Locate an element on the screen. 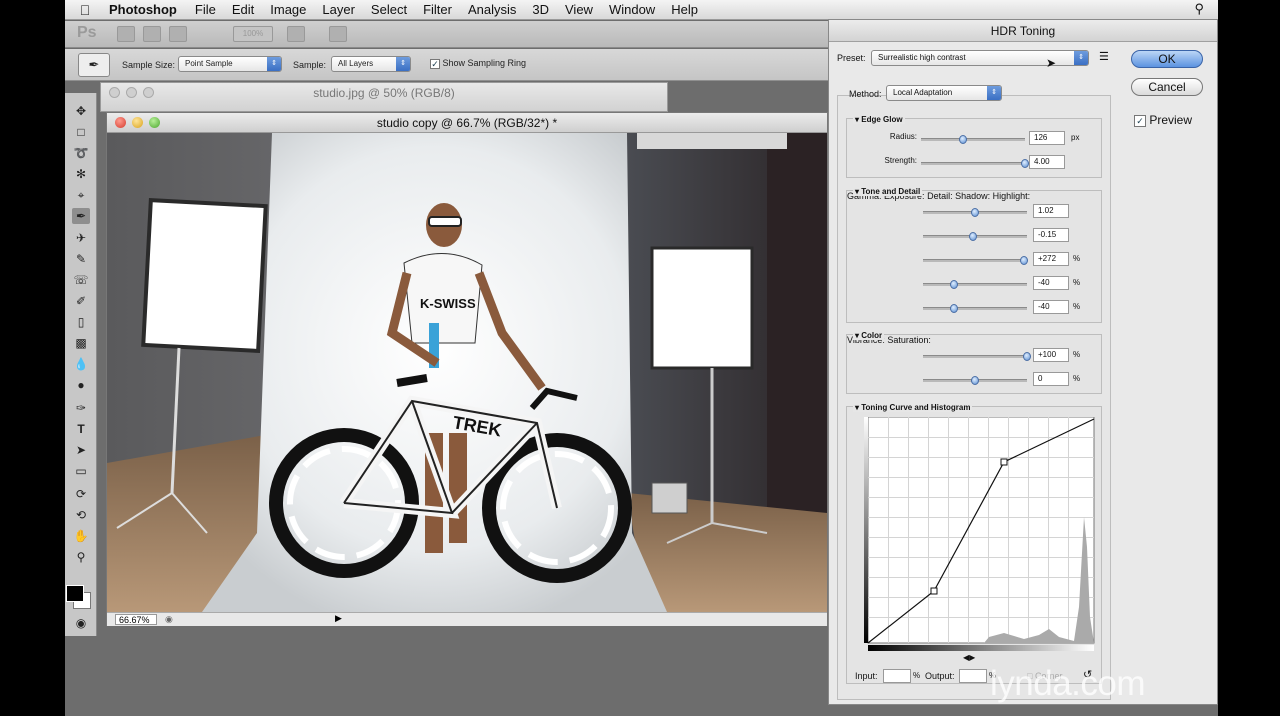 This screenshot has width=1280, height=716. clone-stamp-tool-icon: ☏ is located at coordinates (81, 280).